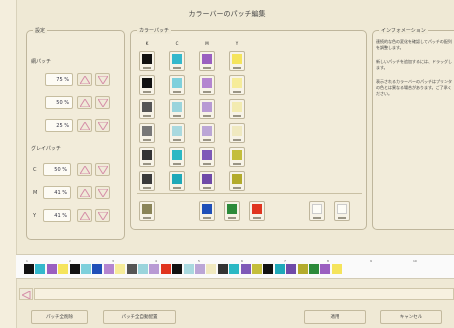  What do you see at coordinates (411, 317) in the screenshot?
I see `cancel-button: キャンセル` at bounding box center [411, 317].